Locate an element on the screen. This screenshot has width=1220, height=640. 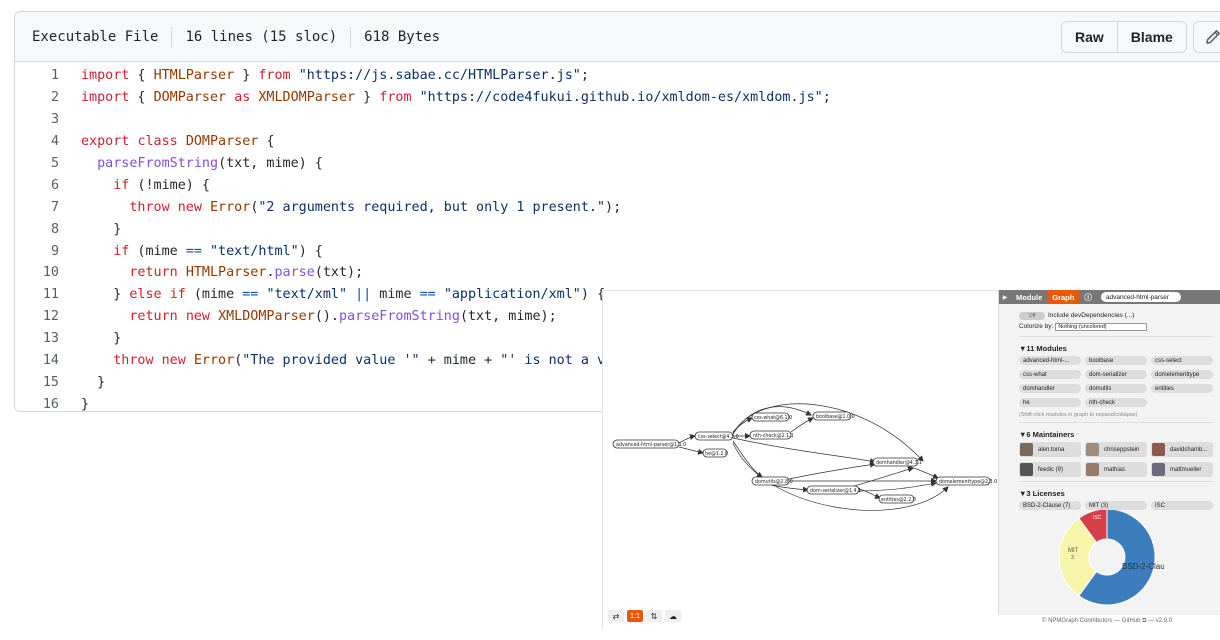
module-chip: css-what is located at coordinates (1050, 374).